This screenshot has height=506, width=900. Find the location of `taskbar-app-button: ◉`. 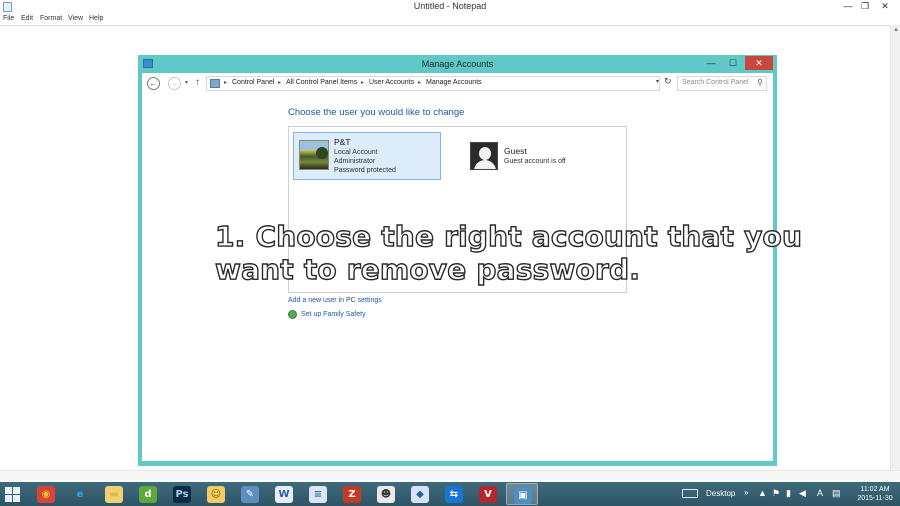

taskbar-app-button: ◉ is located at coordinates (46, 494).